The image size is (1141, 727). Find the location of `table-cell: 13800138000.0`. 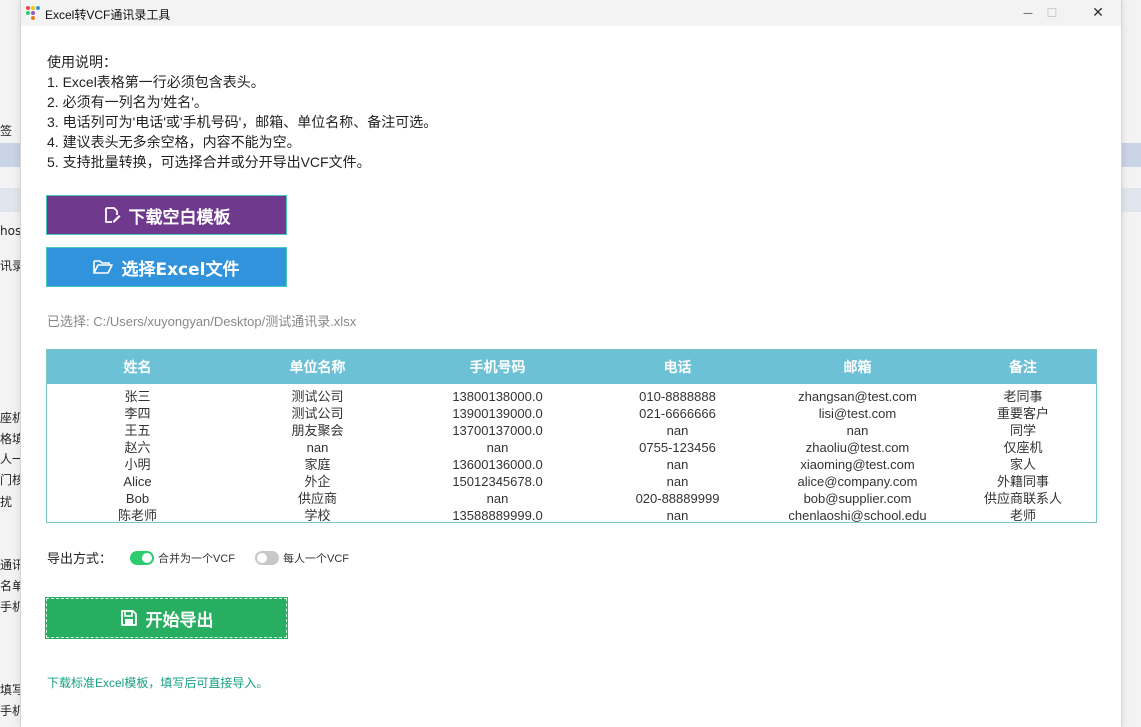

table-cell: 13800138000.0 is located at coordinates (497, 396).